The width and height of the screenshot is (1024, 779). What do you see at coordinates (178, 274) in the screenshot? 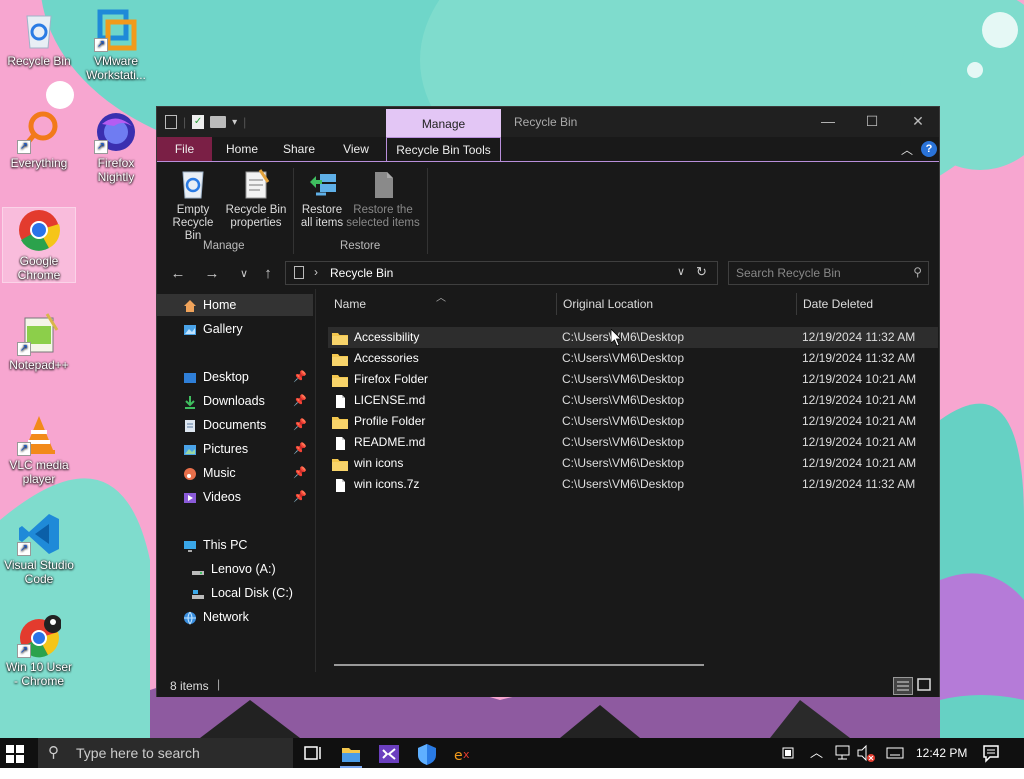
I see `back-button: ←` at bounding box center [178, 274].